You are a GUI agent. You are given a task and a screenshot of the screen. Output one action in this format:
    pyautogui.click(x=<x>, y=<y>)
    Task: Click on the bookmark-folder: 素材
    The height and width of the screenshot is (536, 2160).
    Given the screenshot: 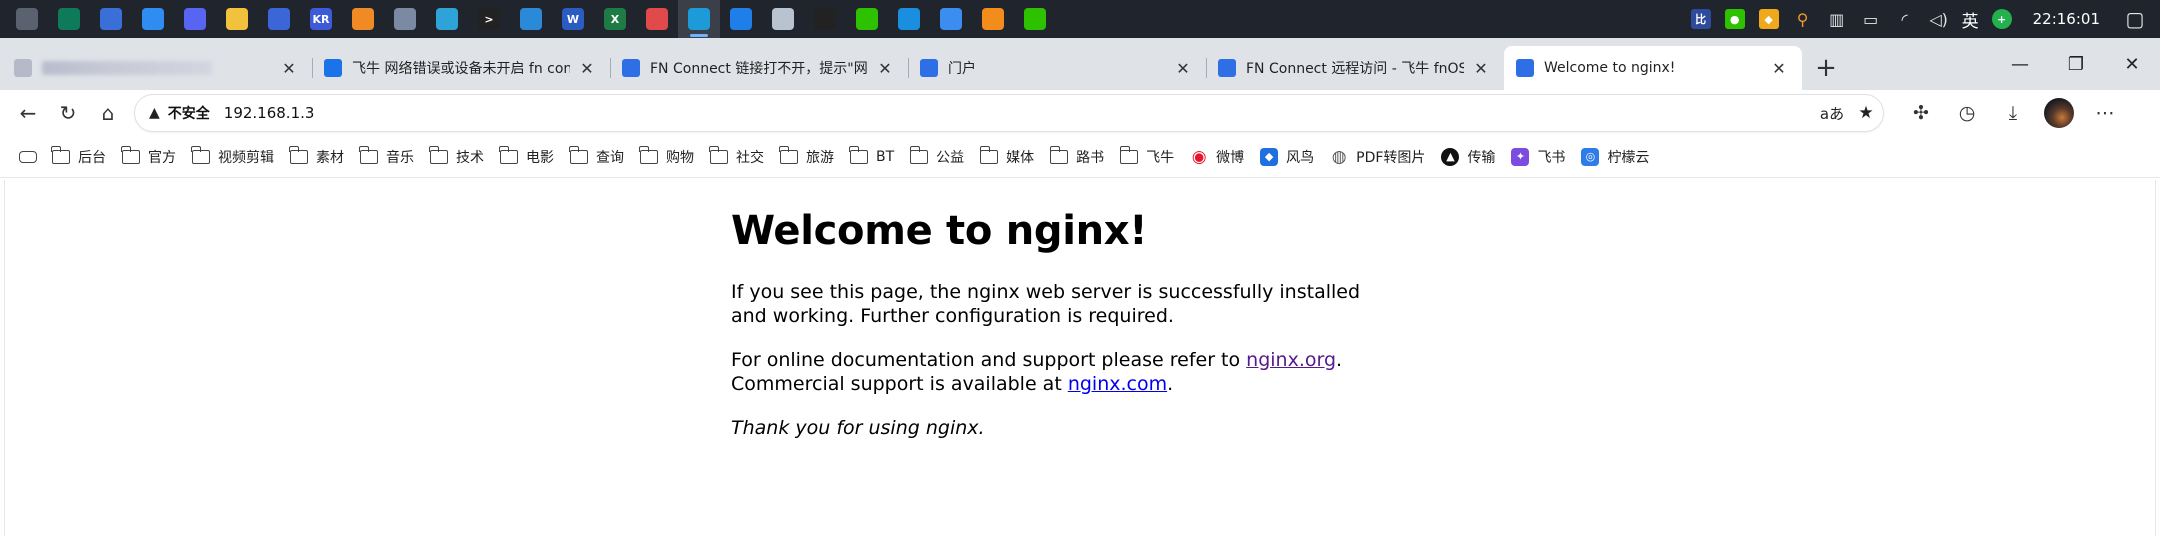 What is the action you would take?
    pyautogui.click(x=316, y=156)
    